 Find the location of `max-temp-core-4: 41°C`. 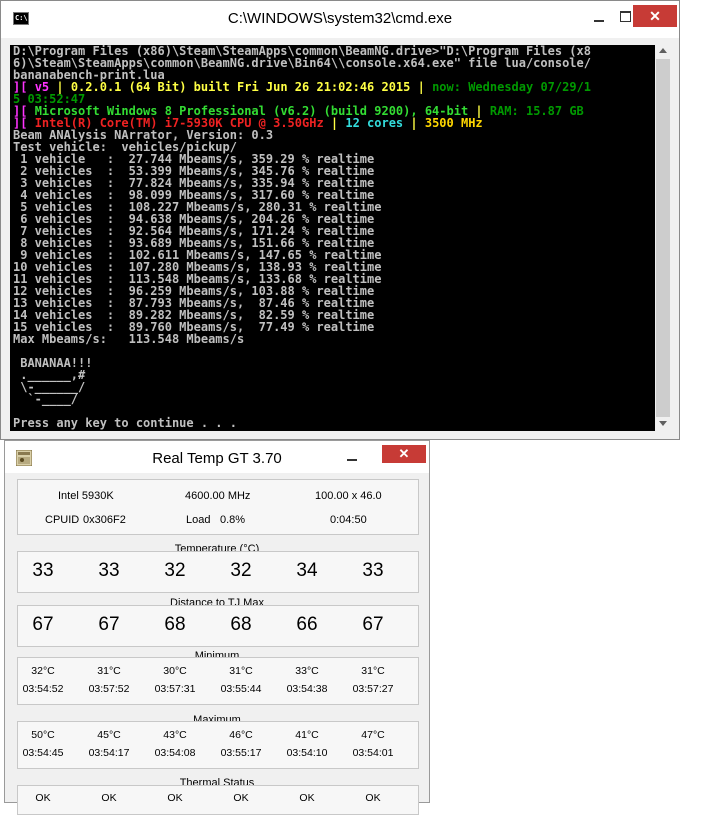

max-temp-core-4: 41°C is located at coordinates (307, 735).